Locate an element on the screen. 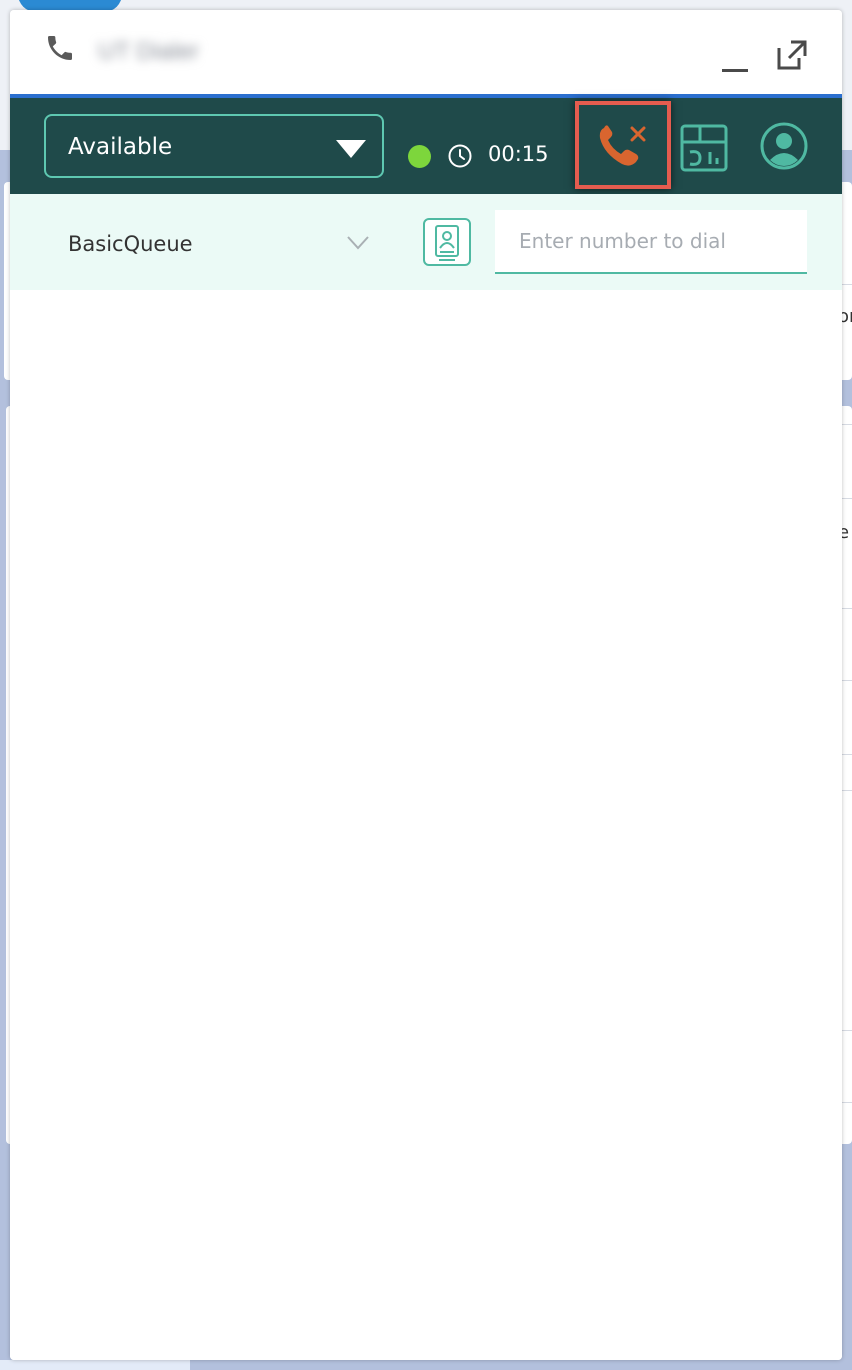 The width and height of the screenshot is (852, 1370). queue-dropdown: BasicQueue is located at coordinates (210, 242).